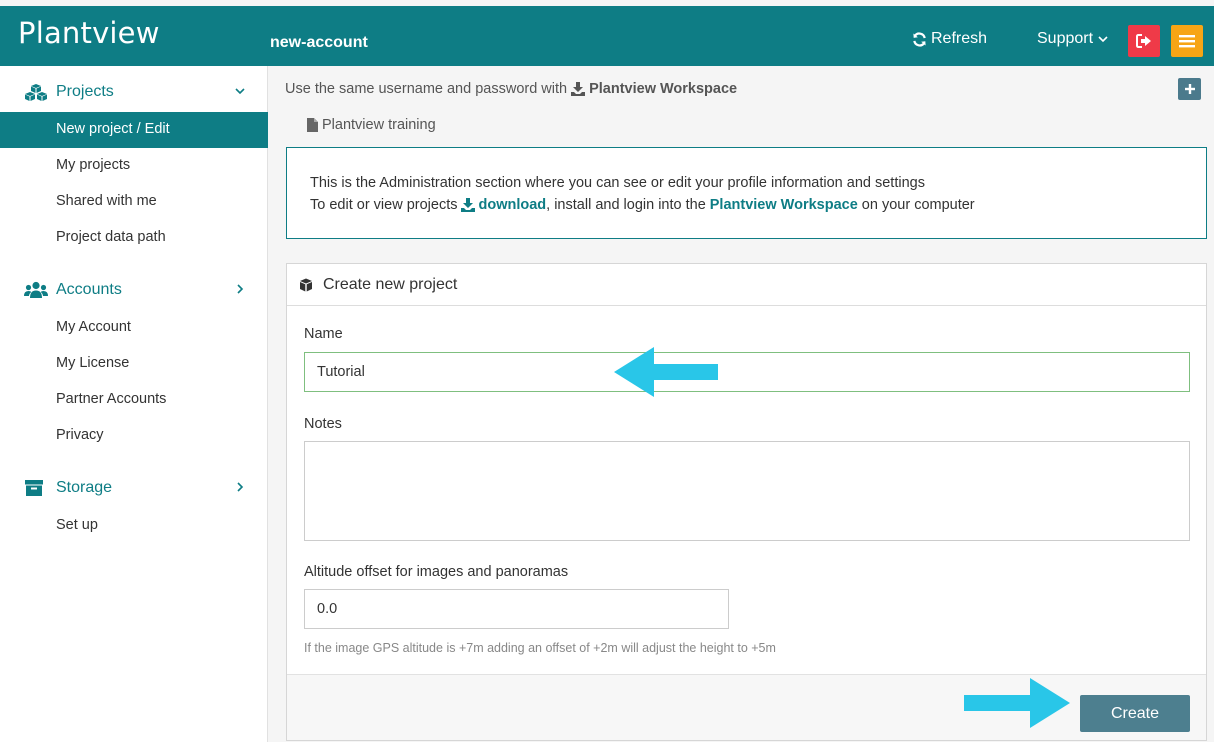 The height and width of the screenshot is (742, 1214). I want to click on hamburger-menu-button, so click(1187, 41).